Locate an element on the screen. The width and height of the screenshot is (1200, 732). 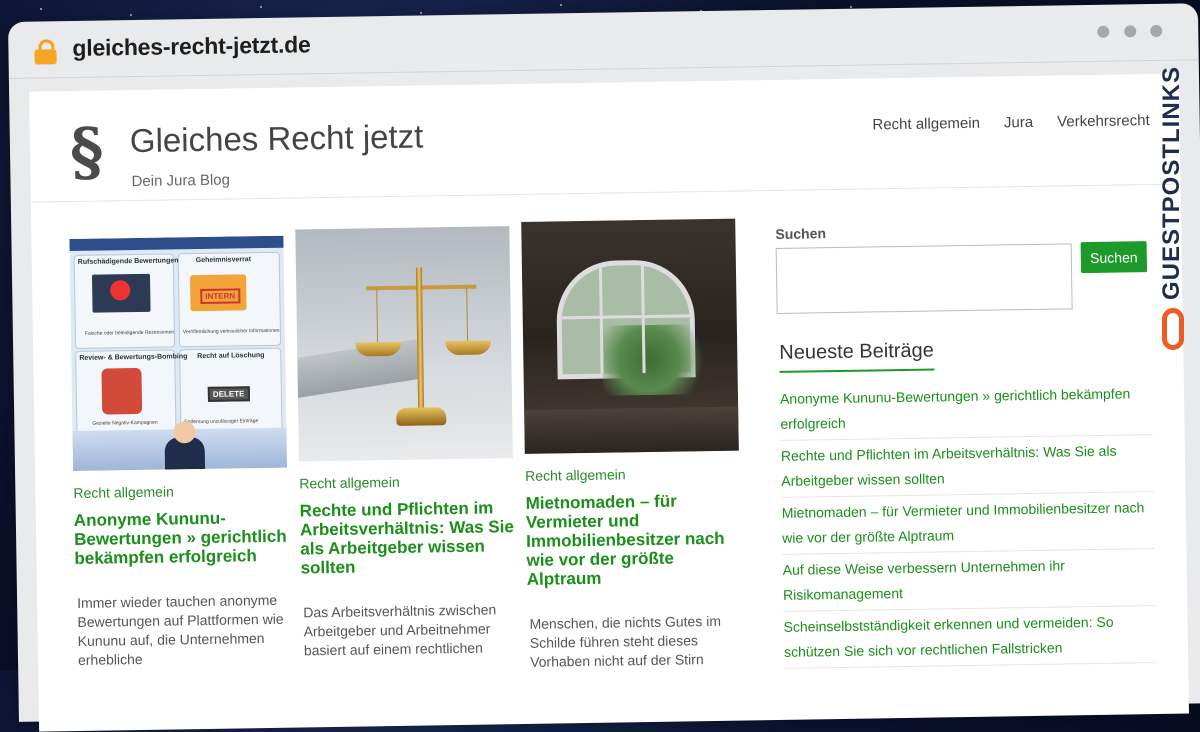
thumb-stamp: INTERN is located at coordinates (220, 296).